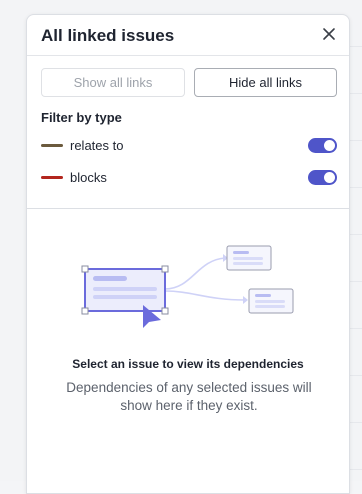 The height and width of the screenshot is (494, 362). What do you see at coordinates (107, 36) in the screenshot?
I see `panel-title: All linked issues` at bounding box center [107, 36].